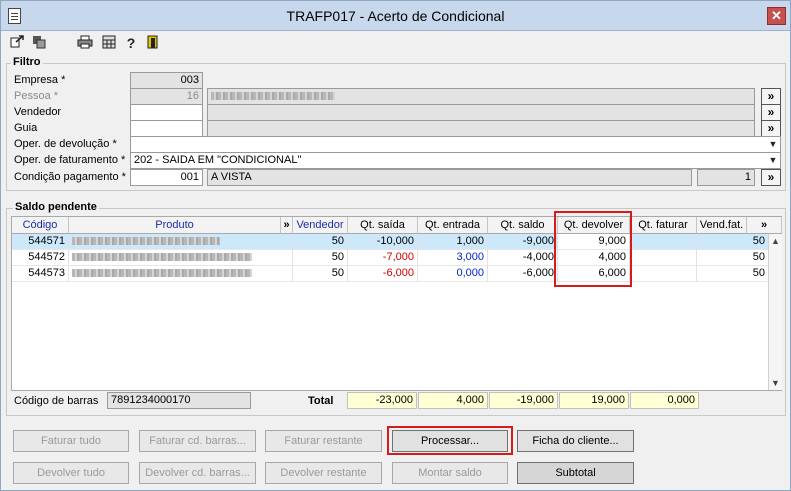 The height and width of the screenshot is (491, 791). I want to click on empresa-field: 003, so click(166, 80).